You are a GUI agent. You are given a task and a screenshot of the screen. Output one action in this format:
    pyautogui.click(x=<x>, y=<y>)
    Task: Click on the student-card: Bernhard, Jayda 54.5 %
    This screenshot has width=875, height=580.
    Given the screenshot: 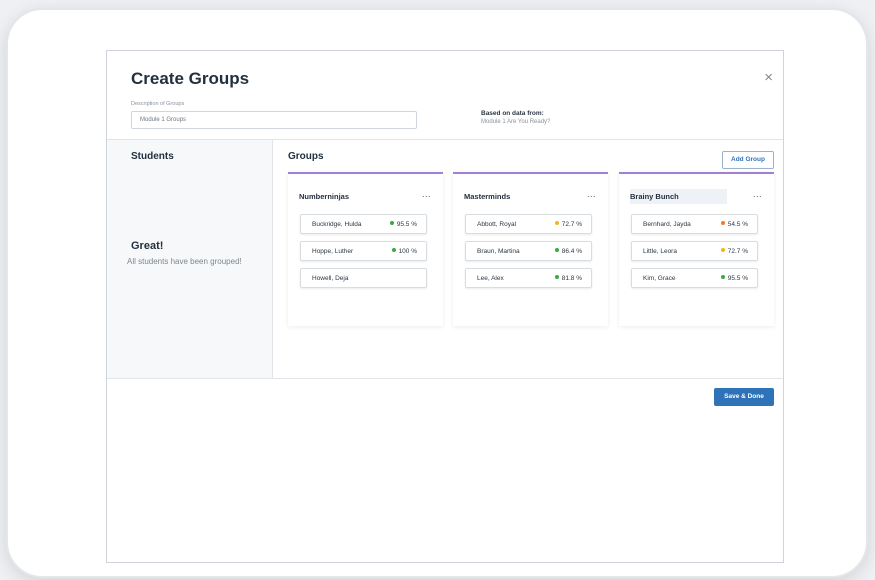 What is the action you would take?
    pyautogui.click(x=694, y=224)
    